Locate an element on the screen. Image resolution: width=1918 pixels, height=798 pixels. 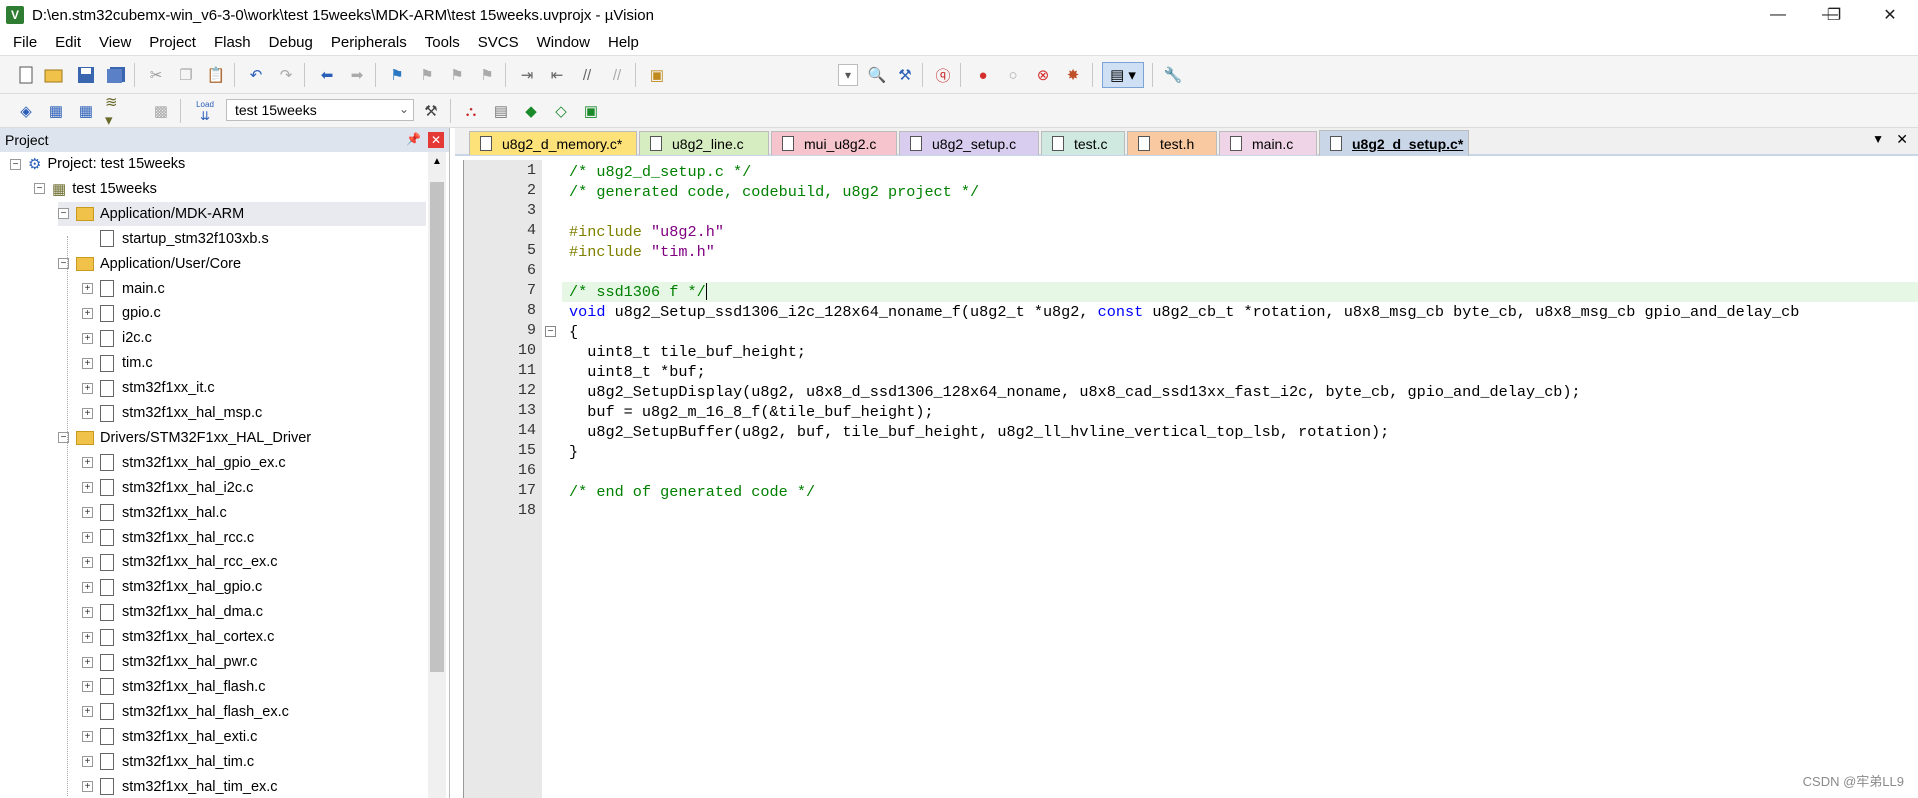
menu-svcs: SVCS is located at coordinates (498, 43).